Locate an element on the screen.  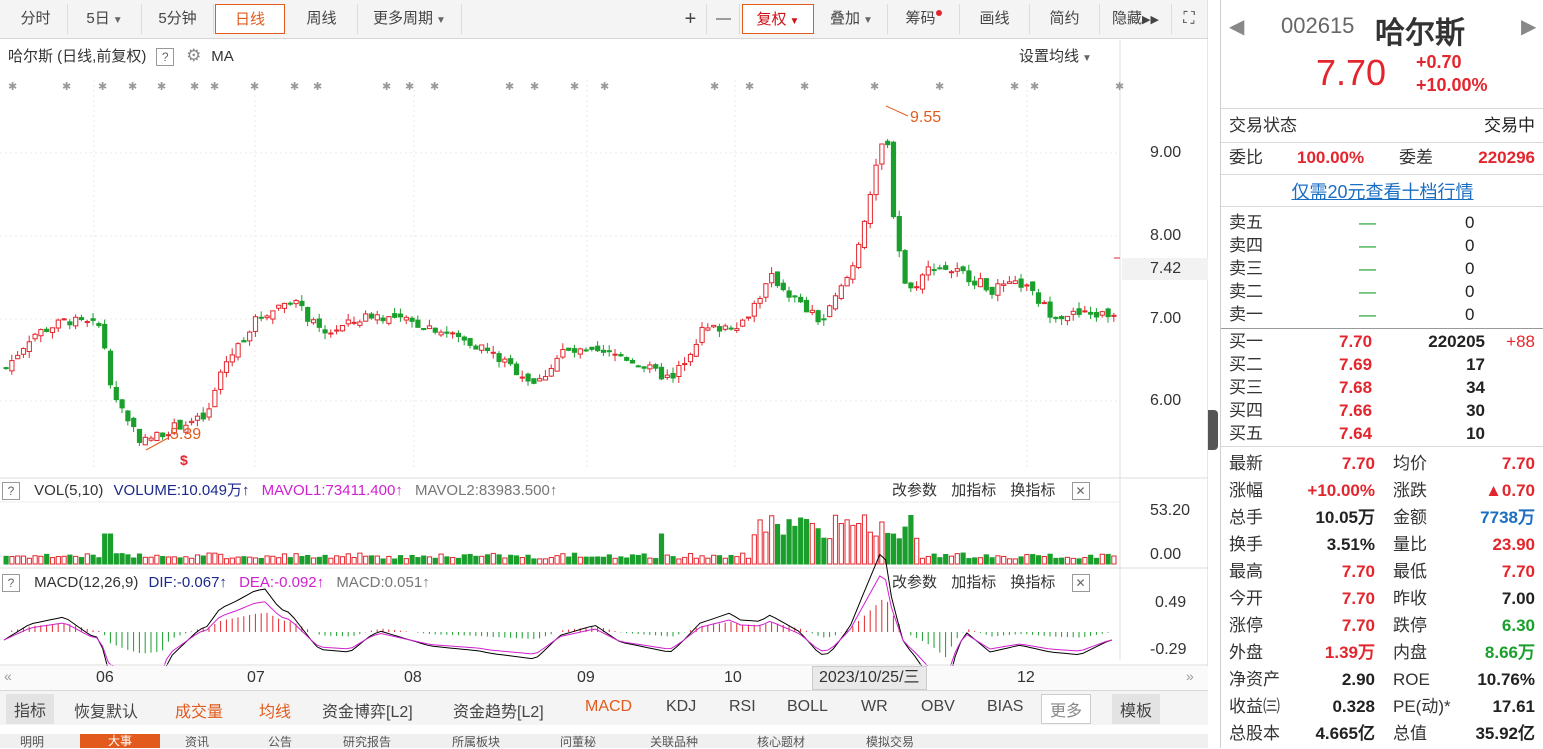
bottom-tab: 关联品种 is located at coordinates (674, 742).